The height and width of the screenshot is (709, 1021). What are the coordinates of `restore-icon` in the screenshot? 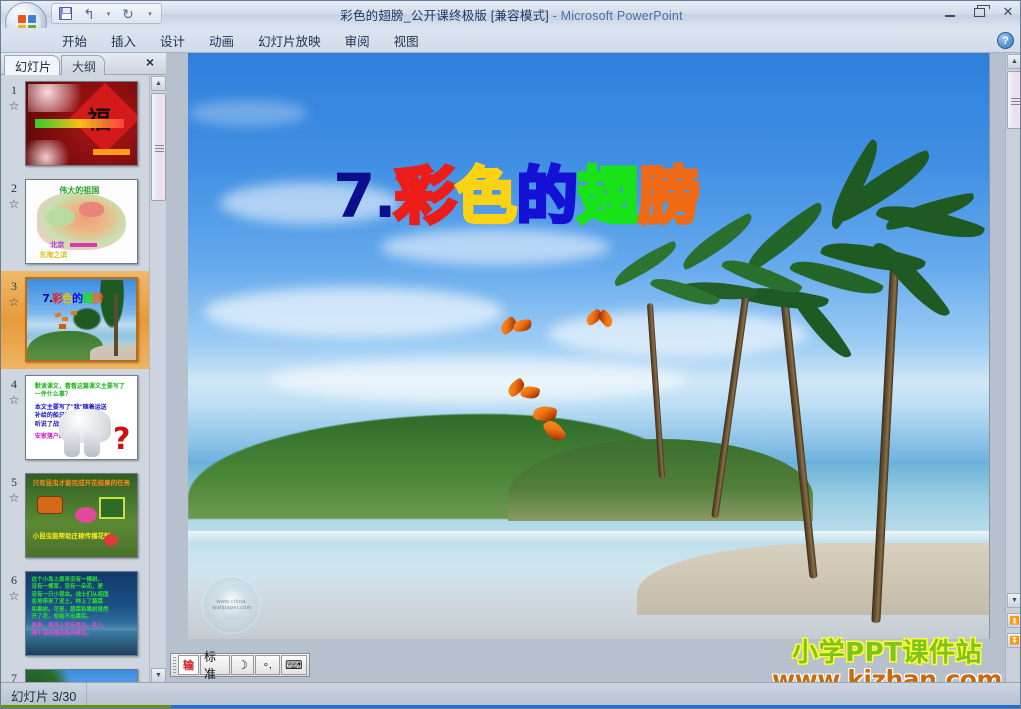 It's located at (981, 10).